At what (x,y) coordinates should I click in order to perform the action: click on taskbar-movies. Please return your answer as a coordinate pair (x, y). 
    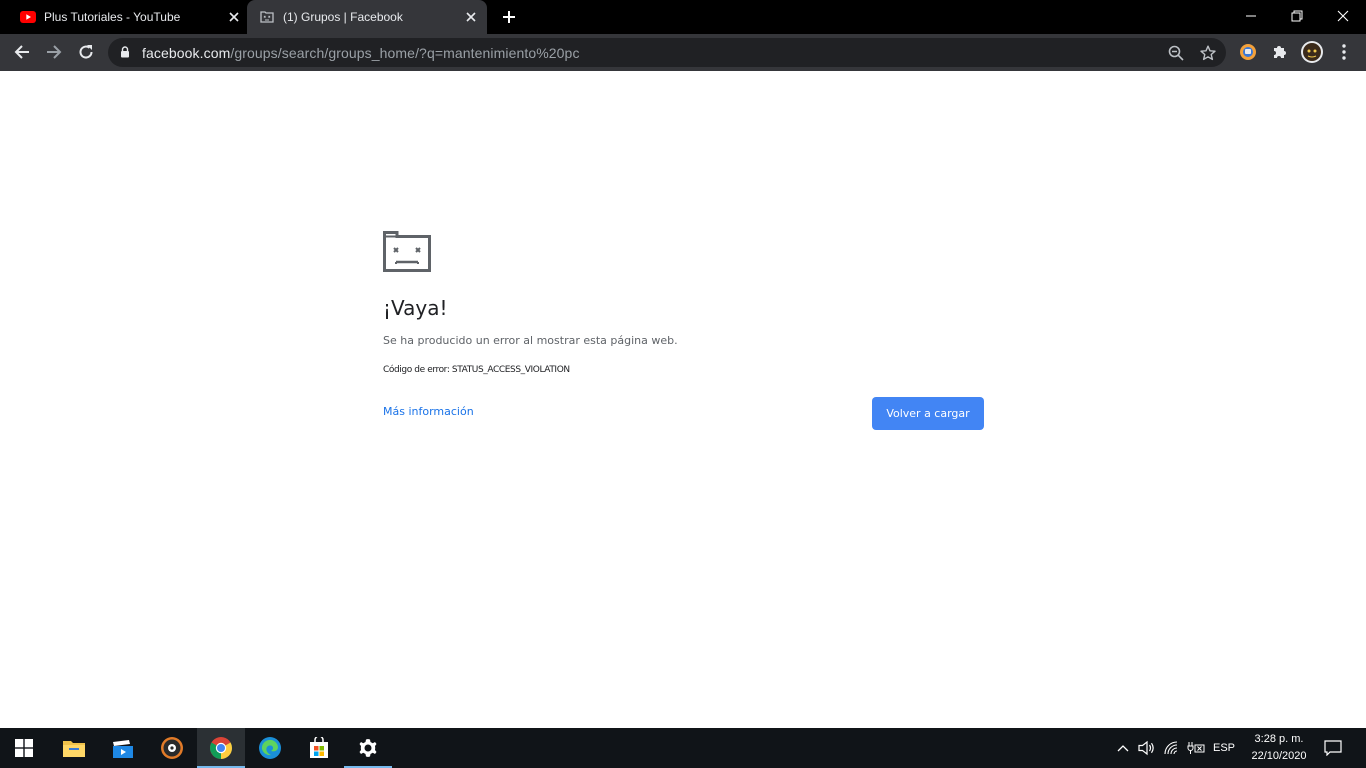
    Looking at the image, I should click on (123, 748).